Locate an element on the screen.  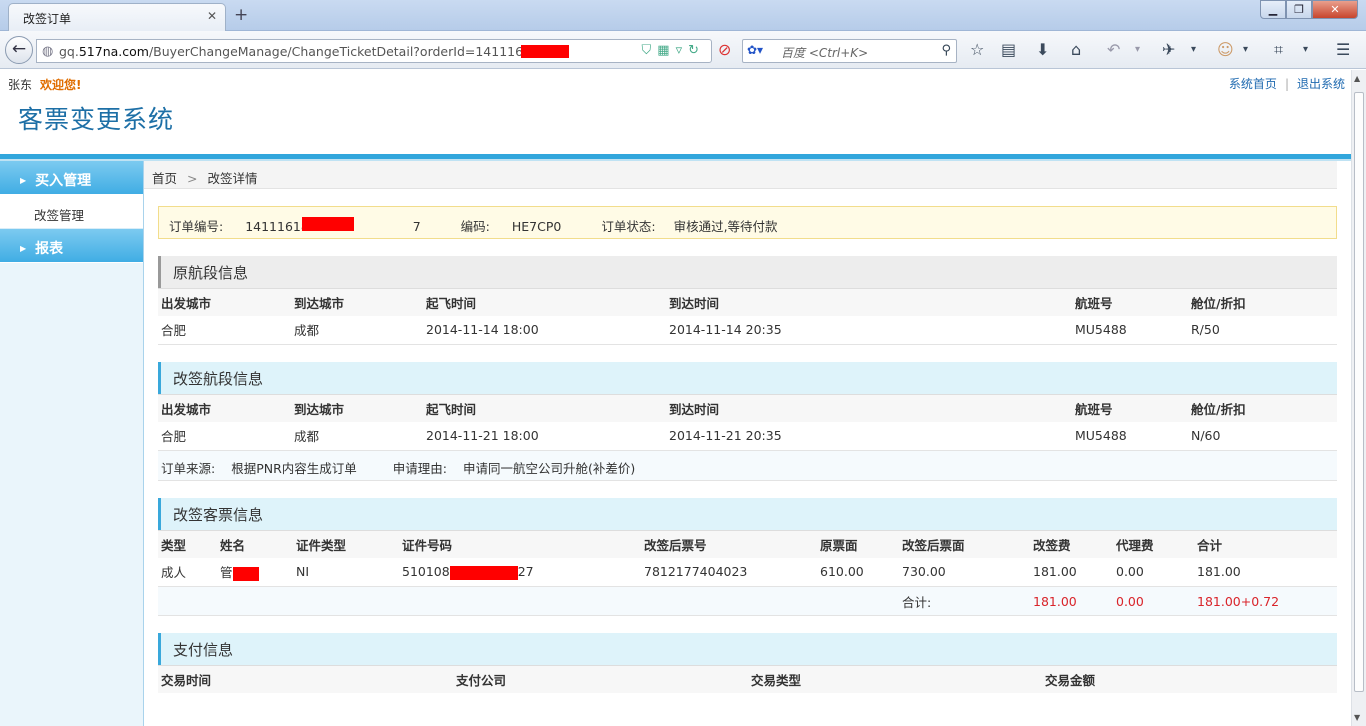
sidebar-item-change-management: 改签管理 is located at coordinates (71, 212).